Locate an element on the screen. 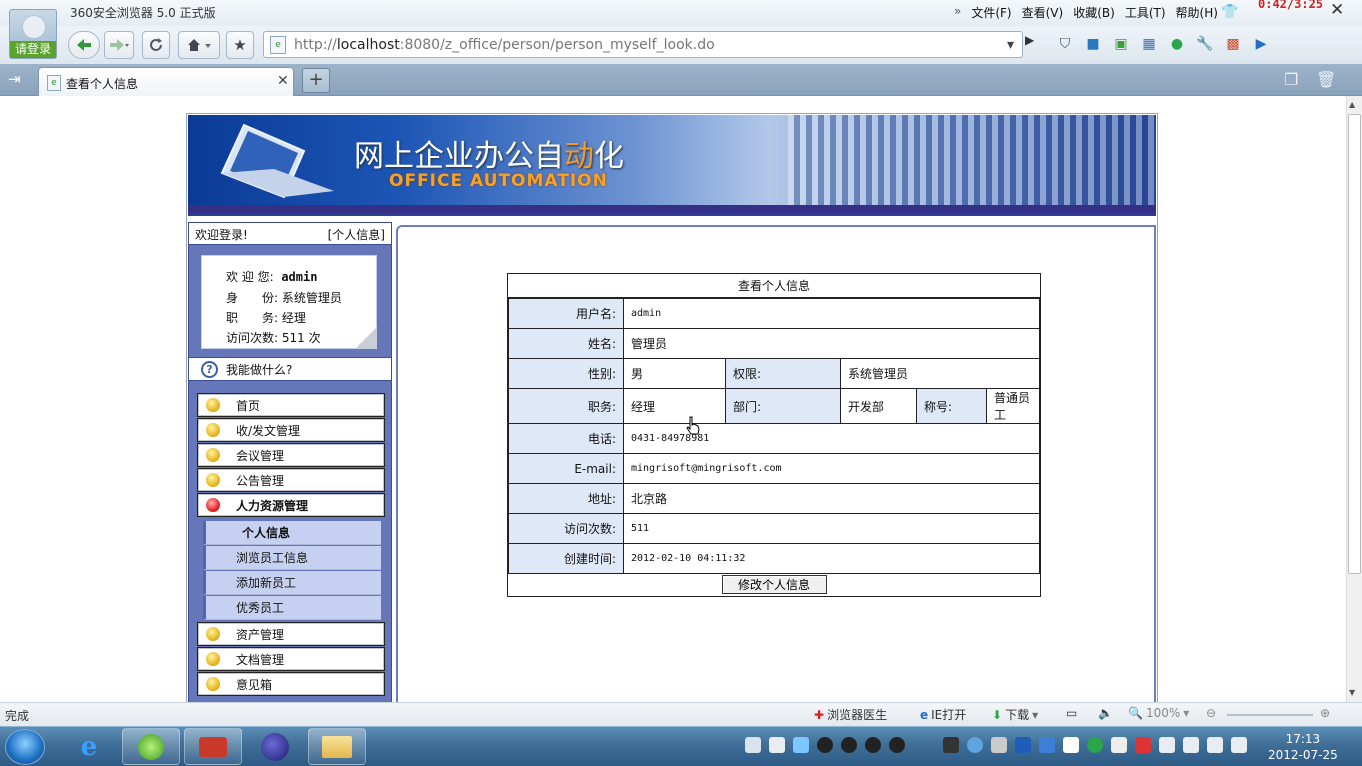 Image resolution: width=1362 pixels, height=766 pixels. table-row: 用户名: admin is located at coordinates (774, 313).